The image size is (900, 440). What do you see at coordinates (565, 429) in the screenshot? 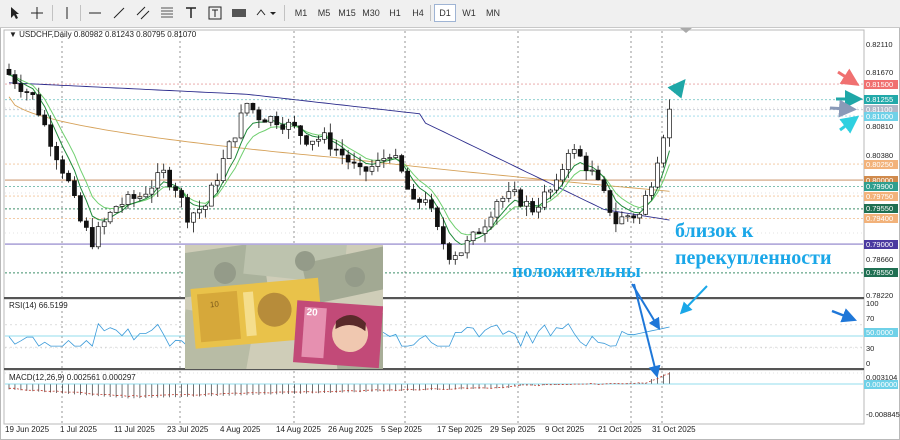
I see `date-label: 9 Oct 2025` at bounding box center [565, 429].